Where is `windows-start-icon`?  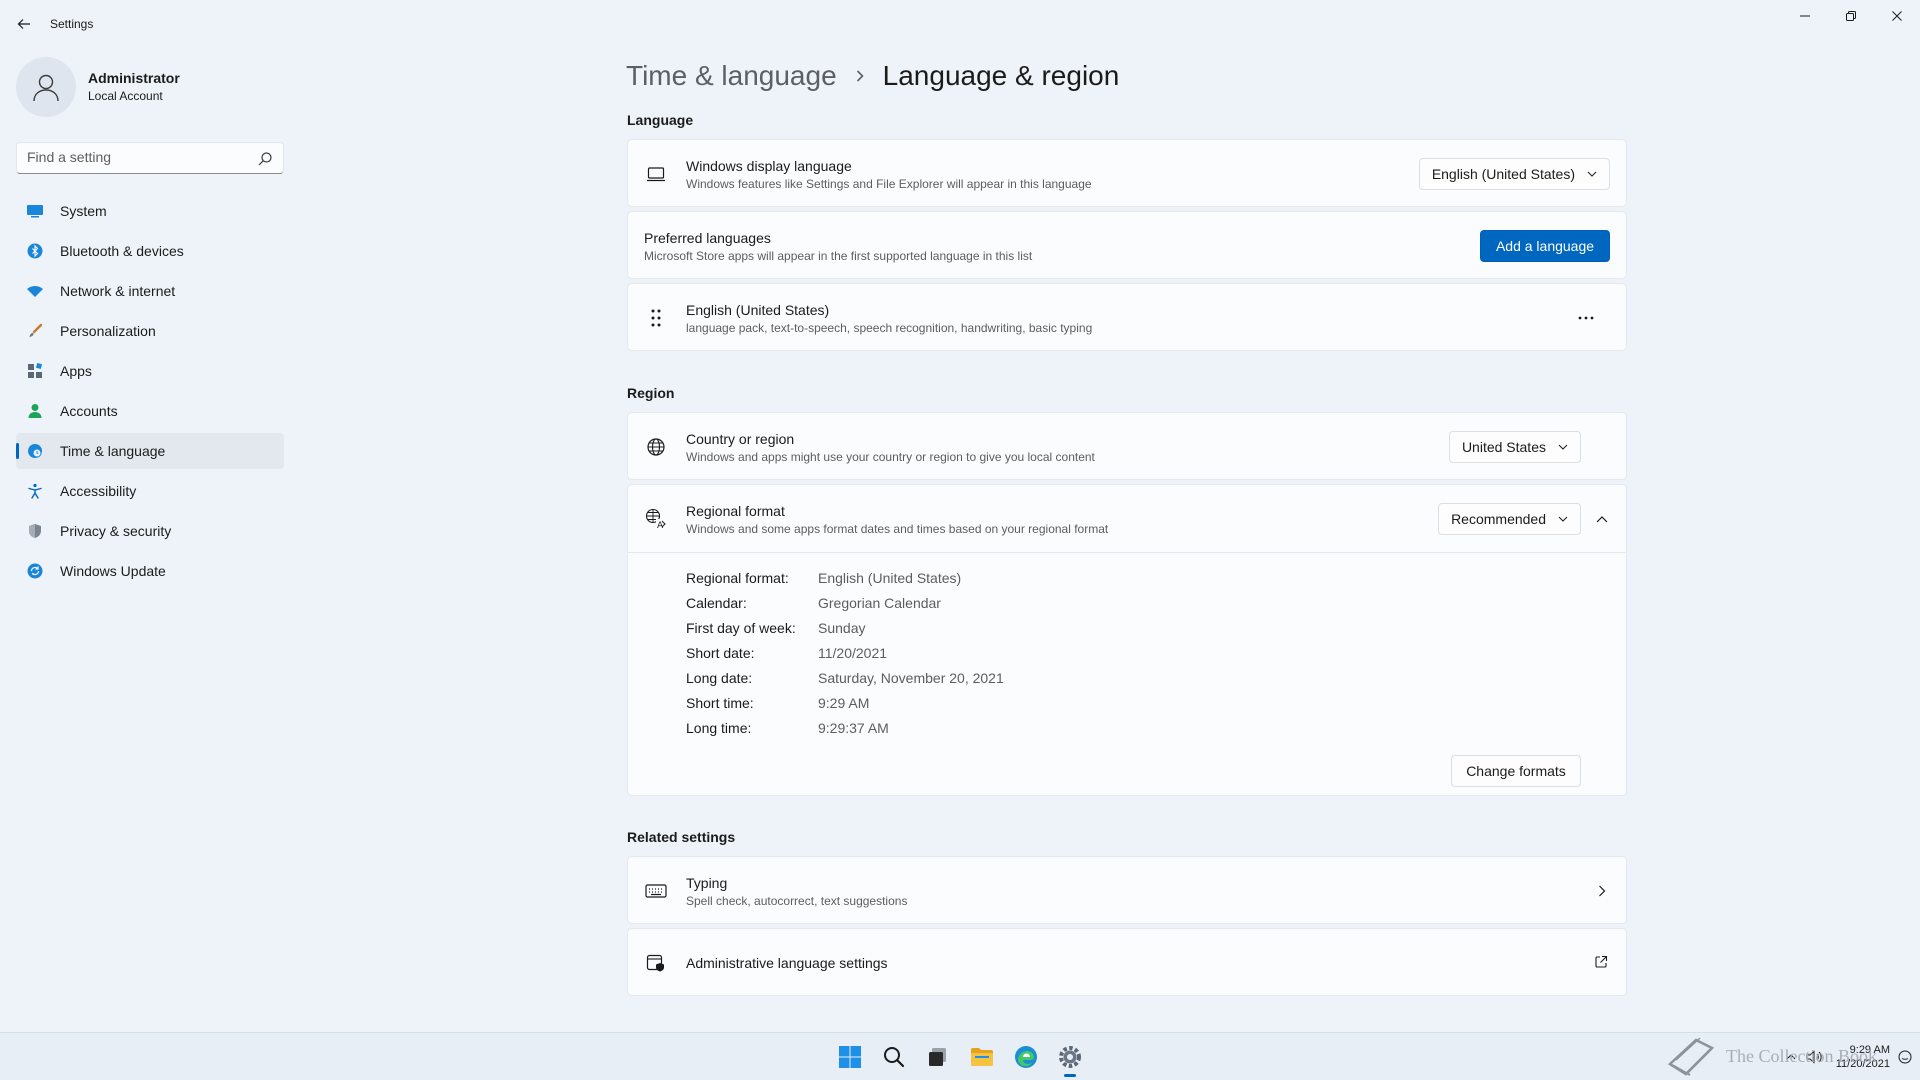 windows-start-icon is located at coordinates (850, 1057).